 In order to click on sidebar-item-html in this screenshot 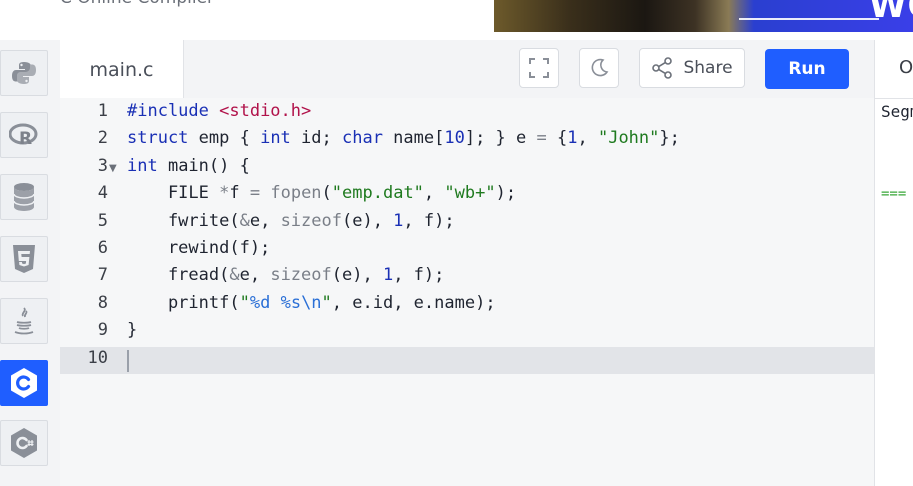, I will do `click(24, 259)`.